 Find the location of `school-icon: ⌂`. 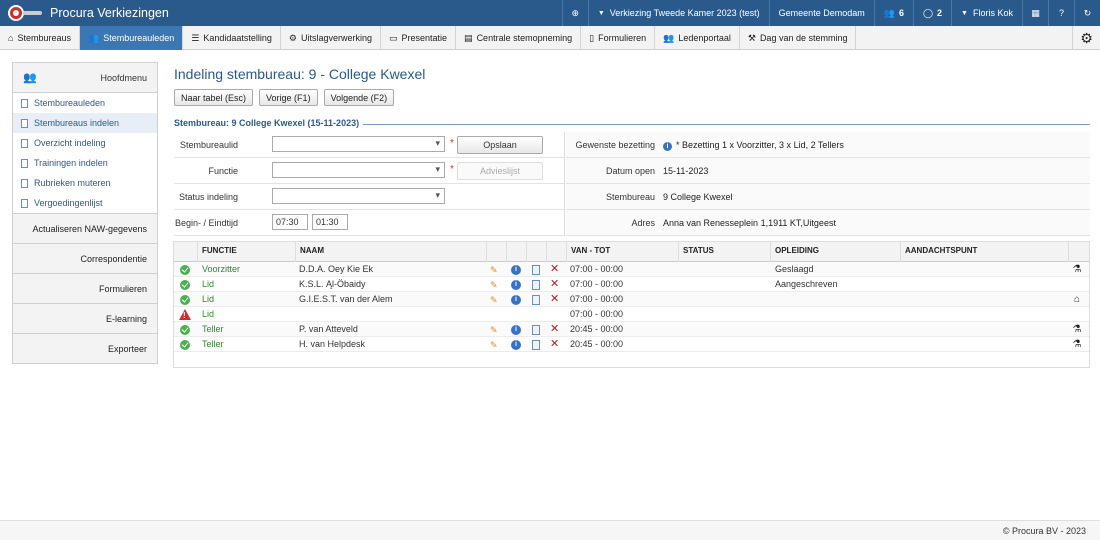

school-icon: ⌂ is located at coordinates (1077, 300).